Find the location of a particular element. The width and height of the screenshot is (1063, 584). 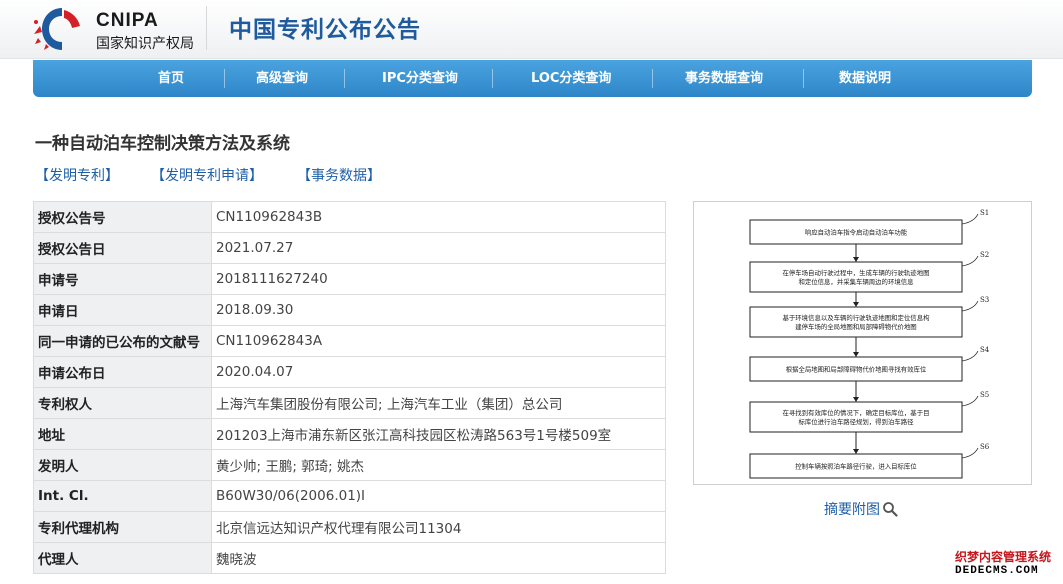

flow-step-id: S4 is located at coordinates (985, 350).